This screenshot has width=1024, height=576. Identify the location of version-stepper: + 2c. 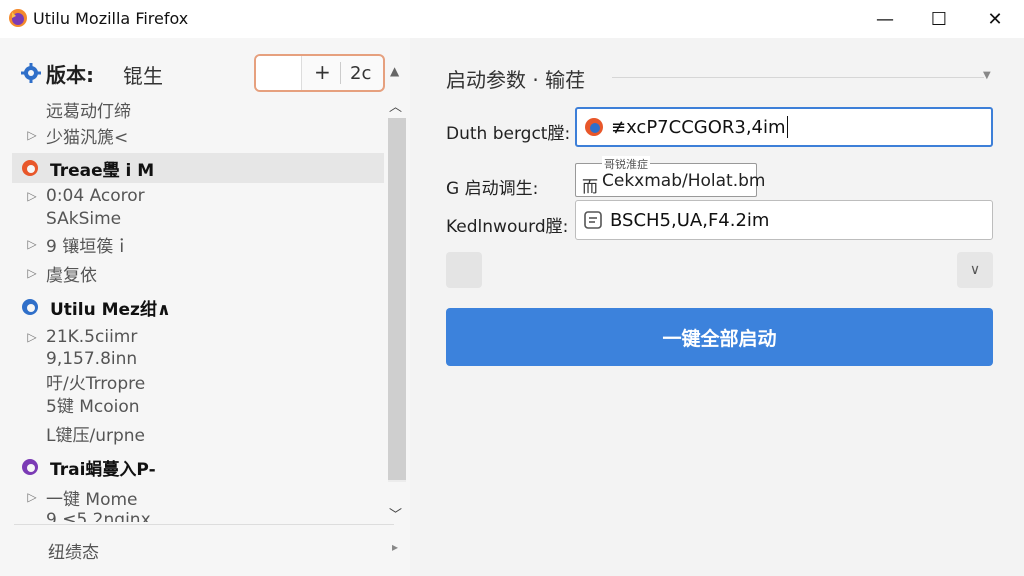
(319, 73).